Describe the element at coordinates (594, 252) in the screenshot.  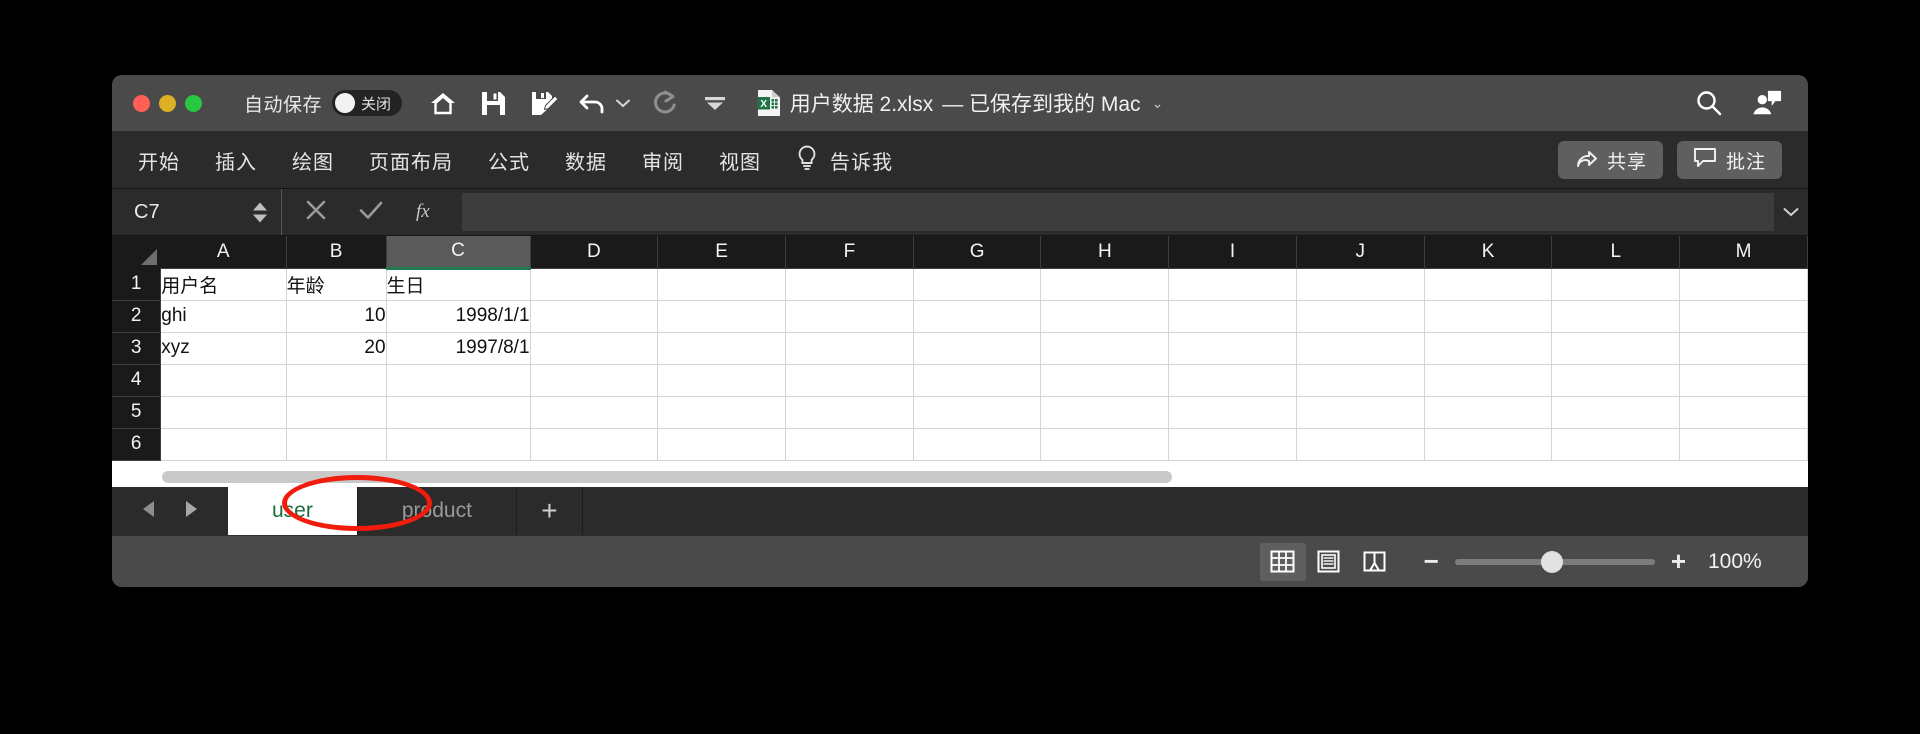
I see `column-header-D: D` at that location.